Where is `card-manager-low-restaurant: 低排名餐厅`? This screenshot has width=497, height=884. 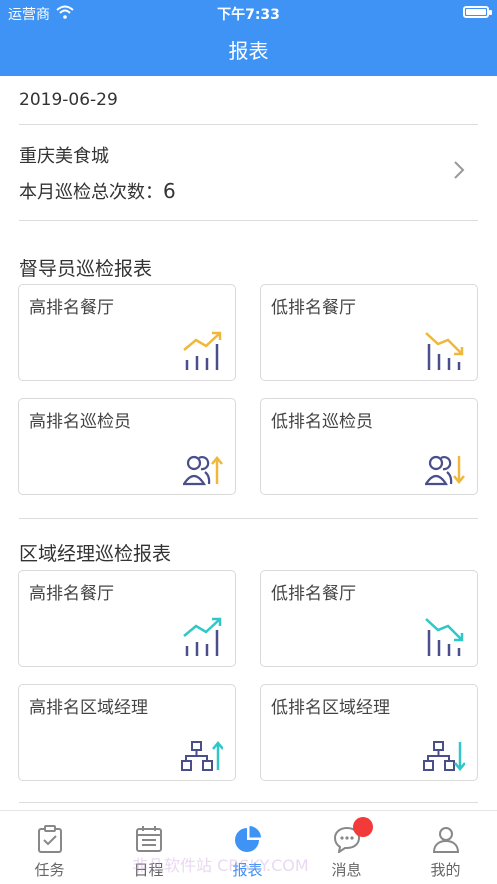 card-manager-low-restaurant: 低排名餐厅 is located at coordinates (369, 618).